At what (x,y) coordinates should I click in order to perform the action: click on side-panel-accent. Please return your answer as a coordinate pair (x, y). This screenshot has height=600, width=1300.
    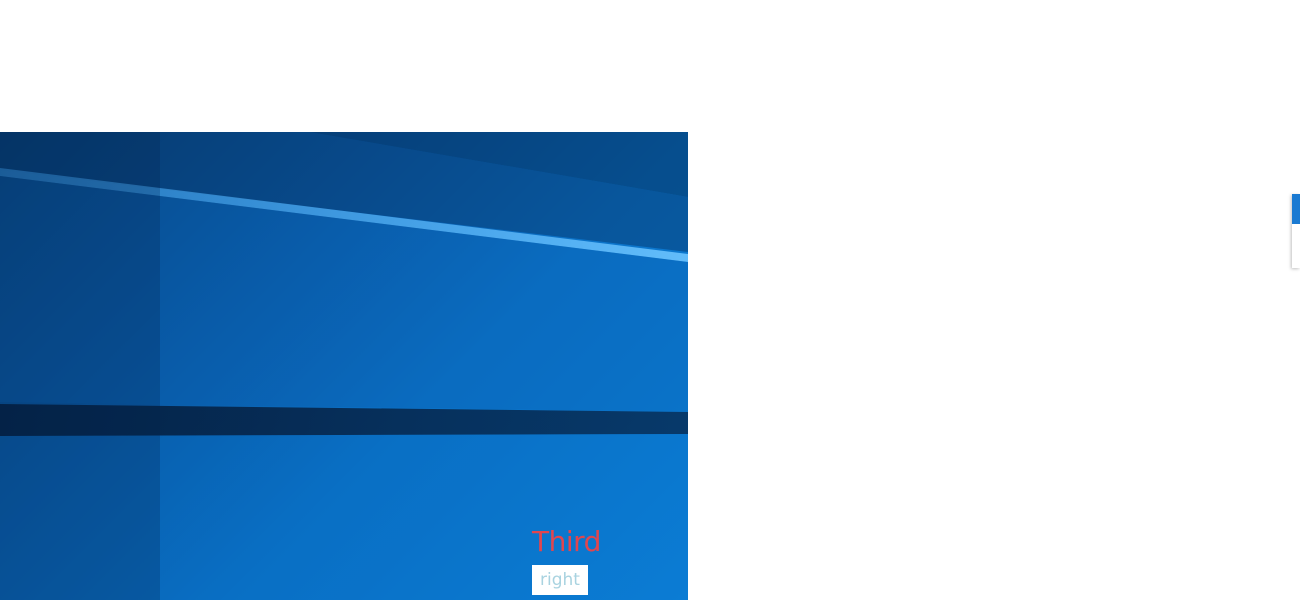
    Looking at the image, I should click on (1296, 209).